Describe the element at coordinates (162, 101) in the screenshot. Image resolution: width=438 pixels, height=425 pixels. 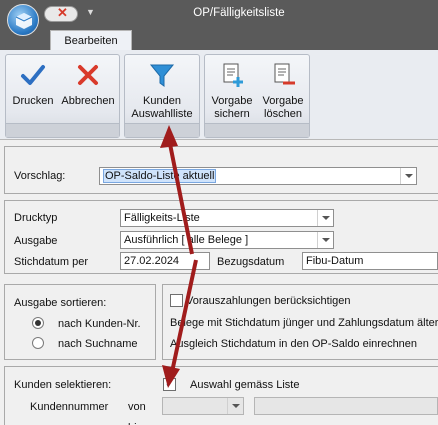
I see `kunden-label-line1: Kunden` at that location.